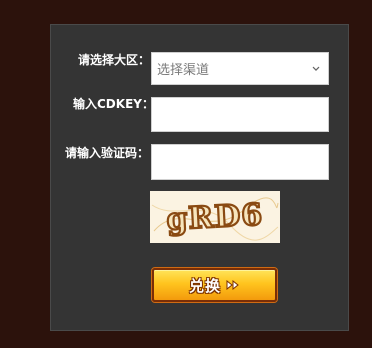 The height and width of the screenshot is (348, 372). I want to click on captcha-text: gRD6, so click(215, 217).